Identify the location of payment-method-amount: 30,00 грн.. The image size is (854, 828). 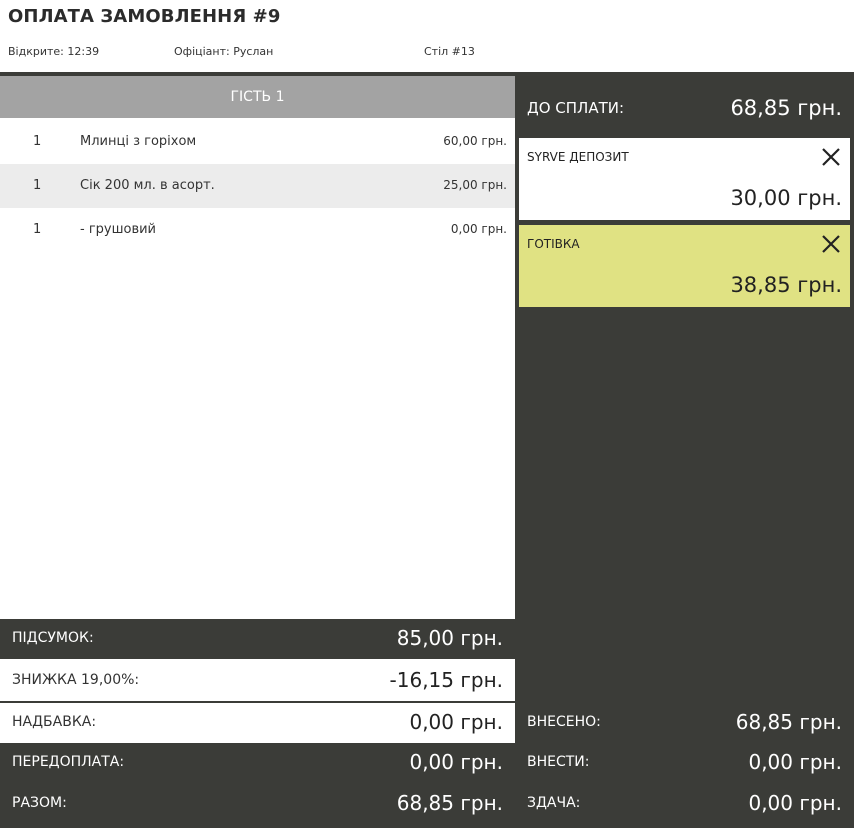
(786, 198).